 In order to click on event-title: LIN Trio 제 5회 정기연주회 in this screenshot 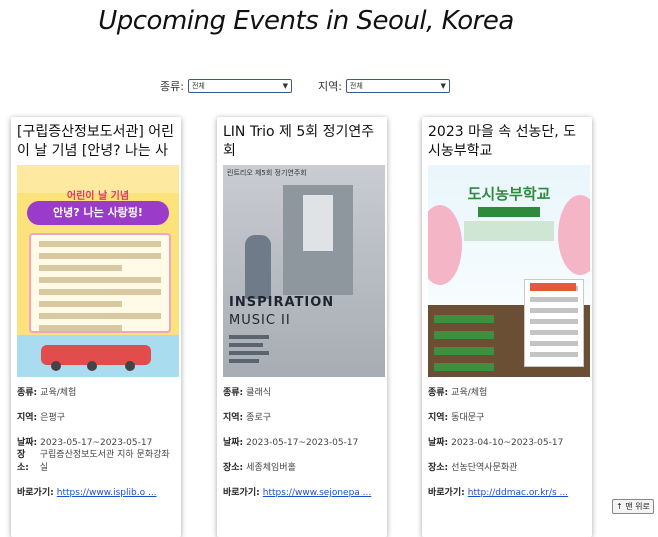, I will do `click(302, 142)`.